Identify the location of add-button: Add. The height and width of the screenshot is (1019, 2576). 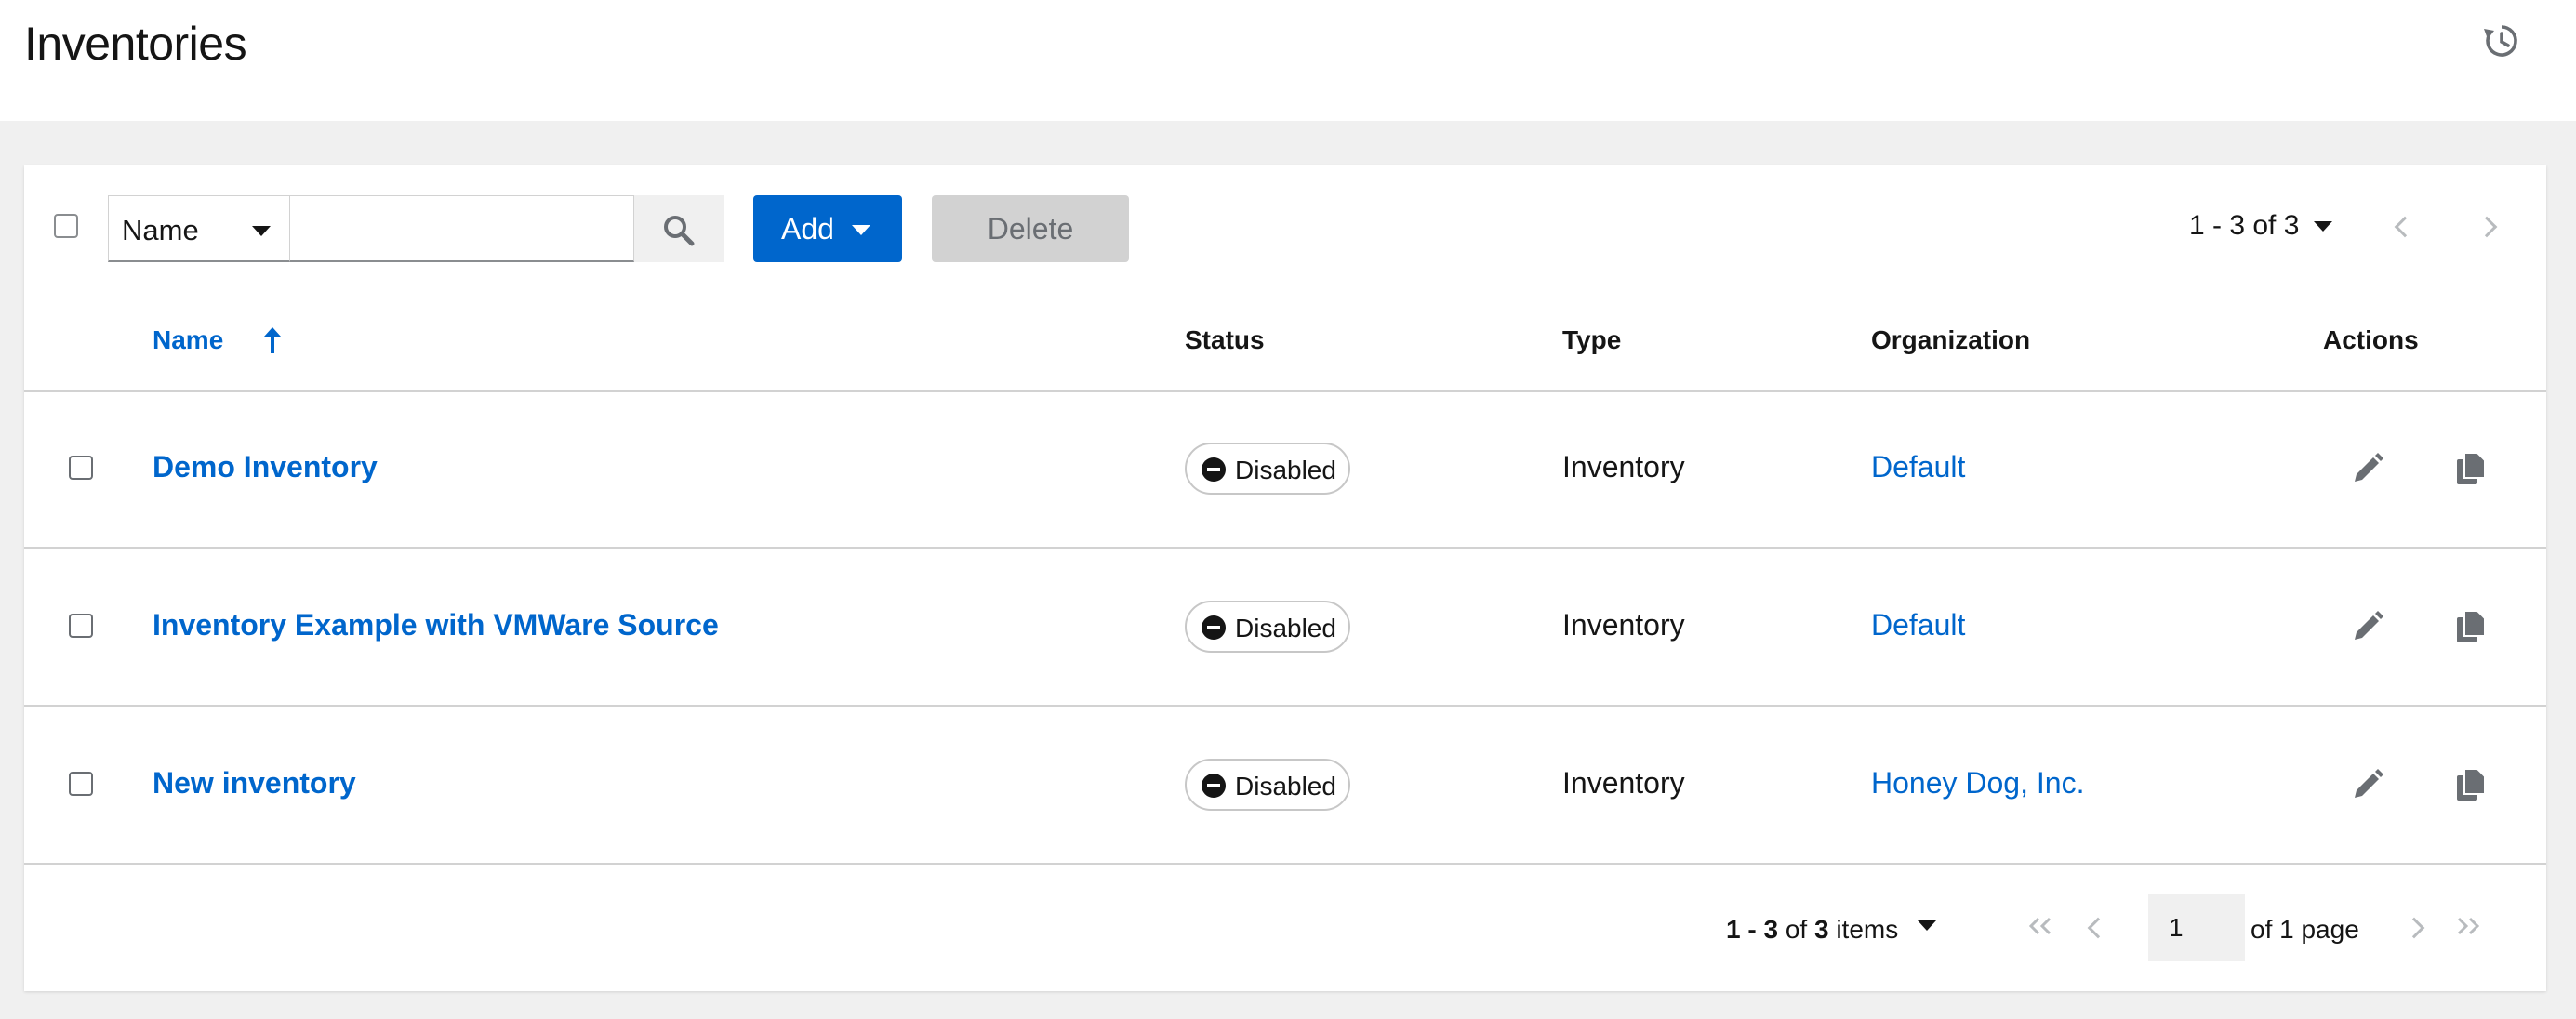
(827, 229).